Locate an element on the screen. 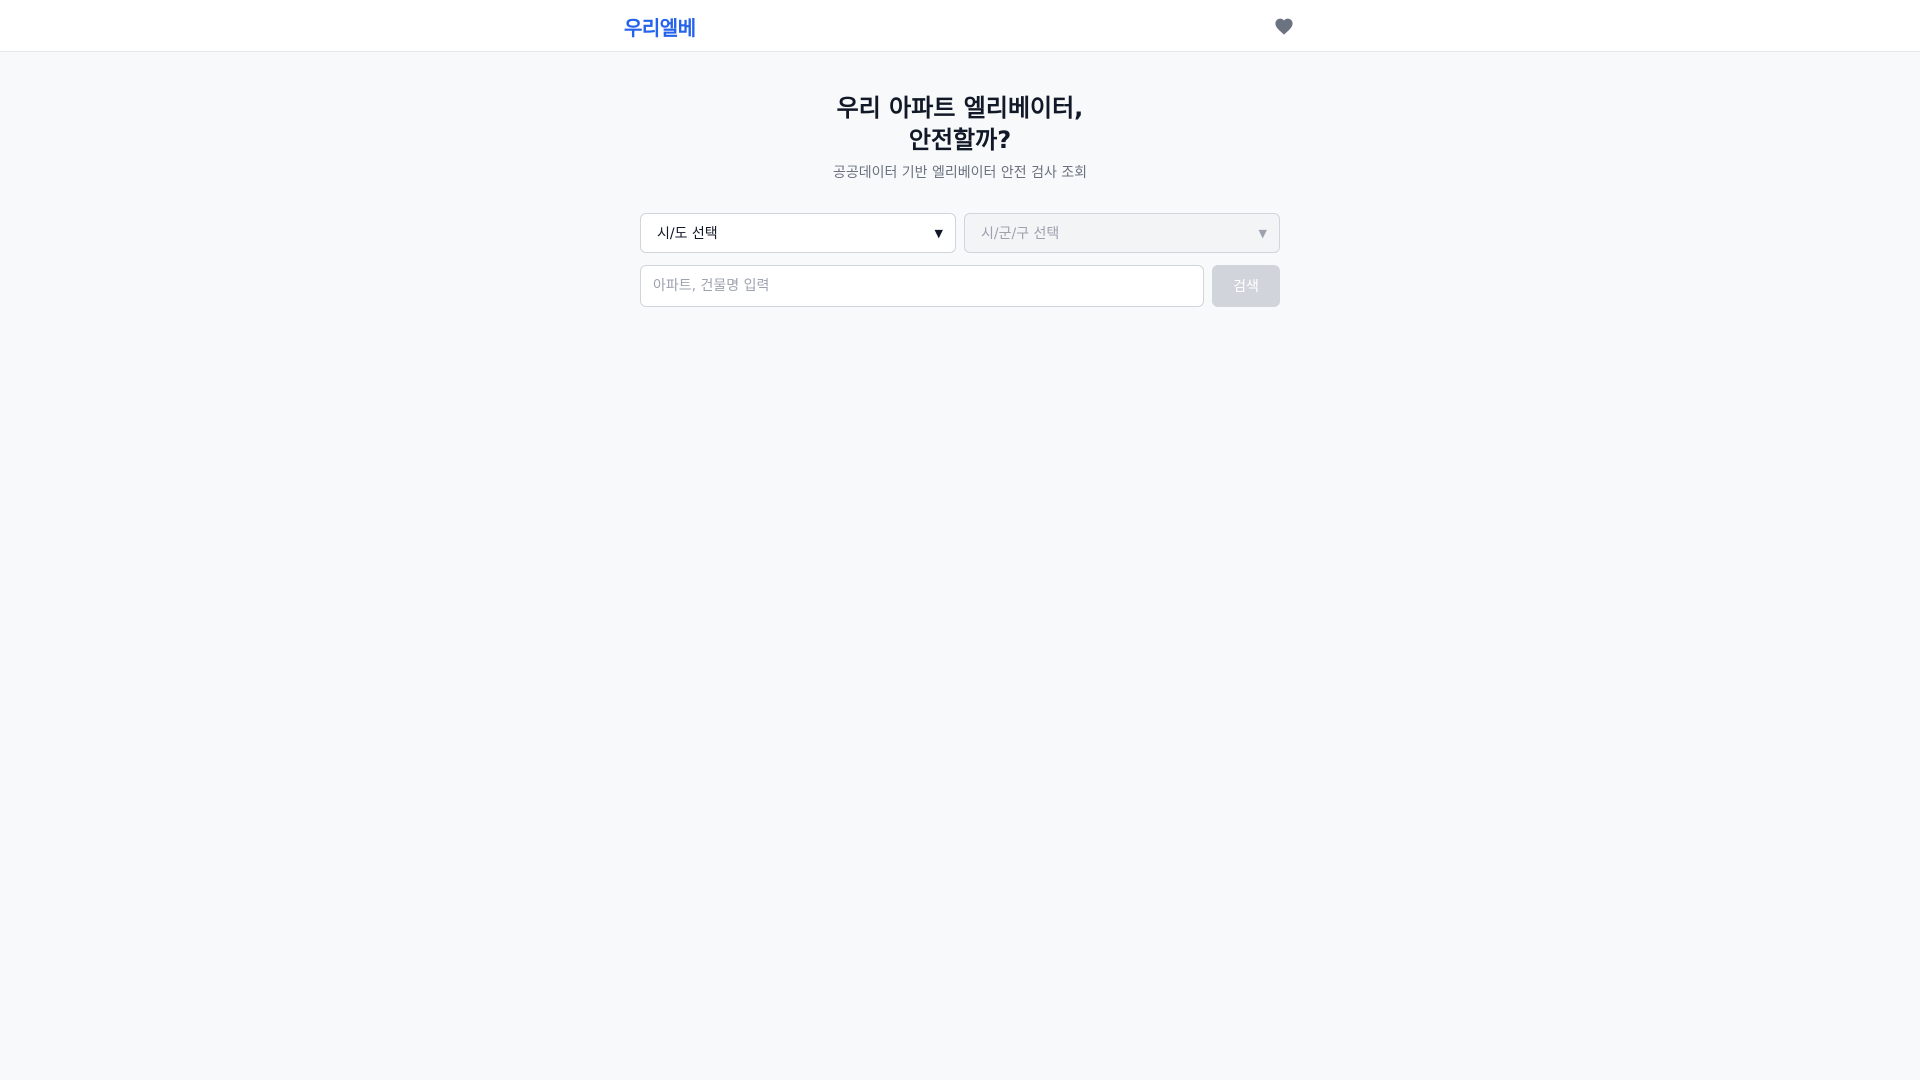  search-input is located at coordinates (922, 286).